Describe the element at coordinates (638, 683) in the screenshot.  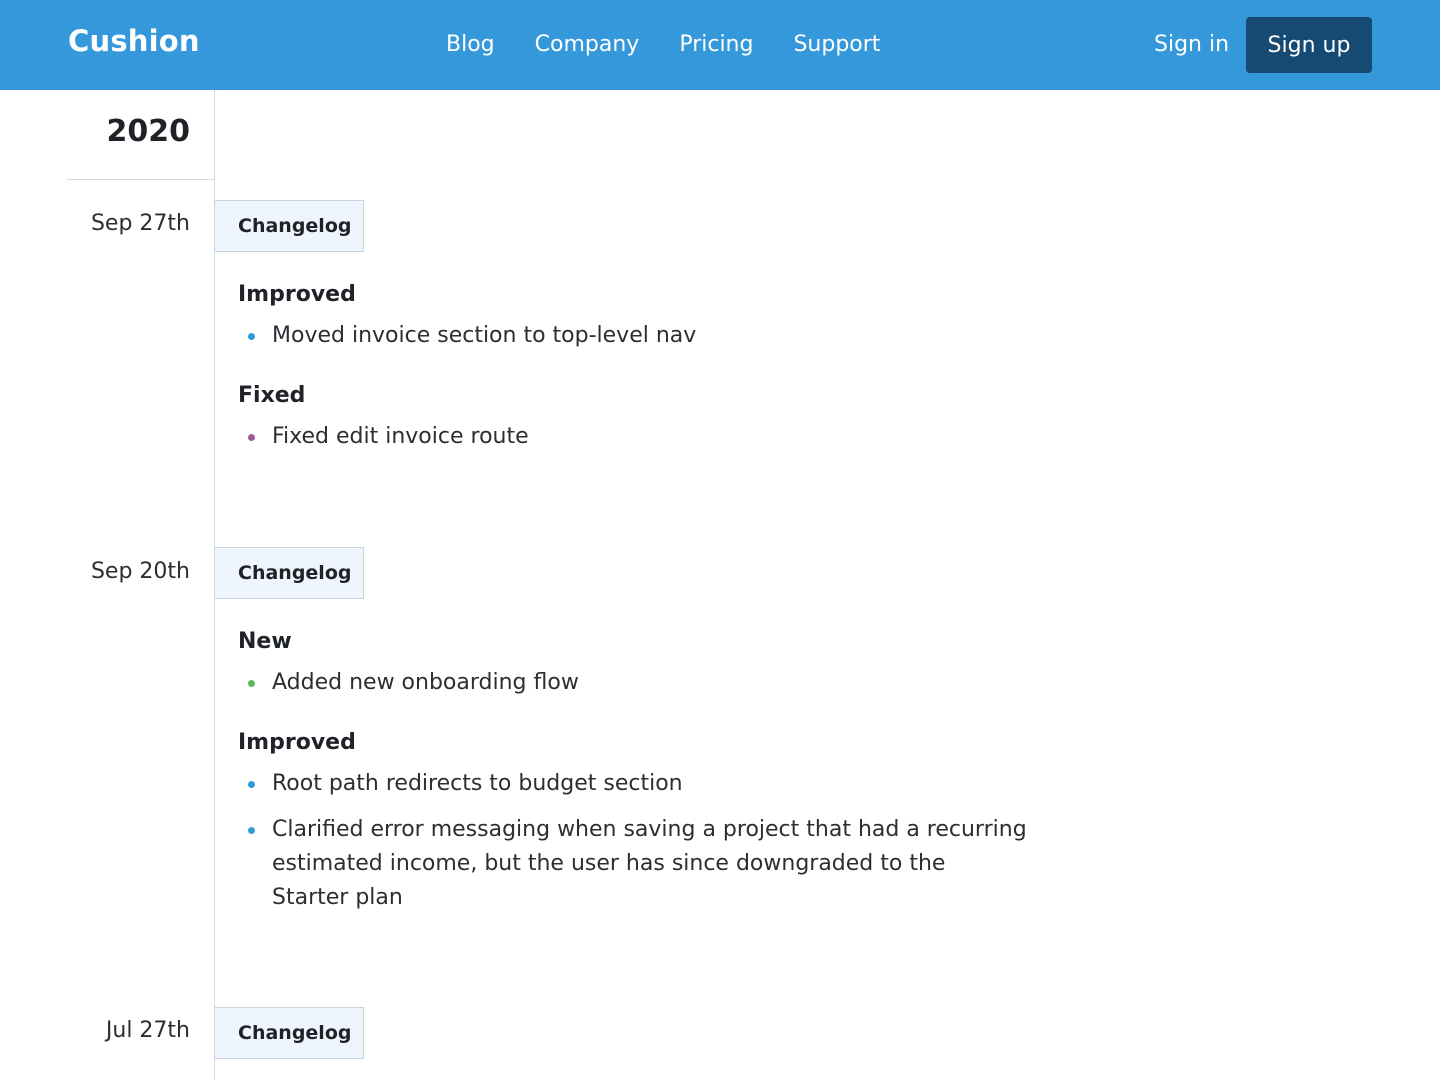
I see `list-item: Added new onboarding flow` at that location.